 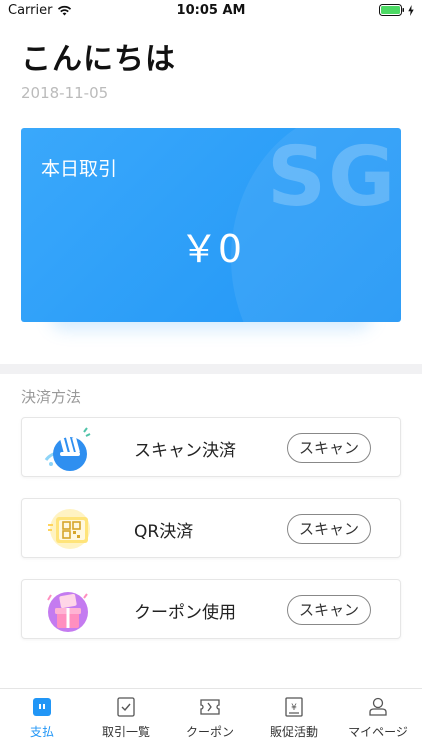 What do you see at coordinates (293, 732) in the screenshot?
I see `tab-label: 販促活動` at bounding box center [293, 732].